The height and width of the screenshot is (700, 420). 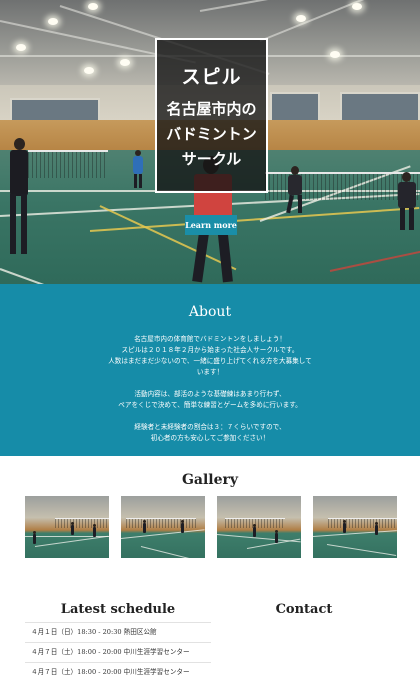 I want to click on site-title: スピル, so click(x=211, y=77).